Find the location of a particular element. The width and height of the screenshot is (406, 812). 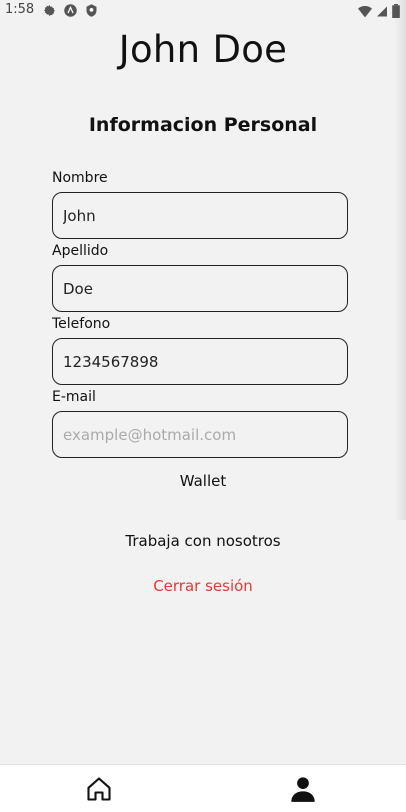

shield-icon is located at coordinates (91, 10).